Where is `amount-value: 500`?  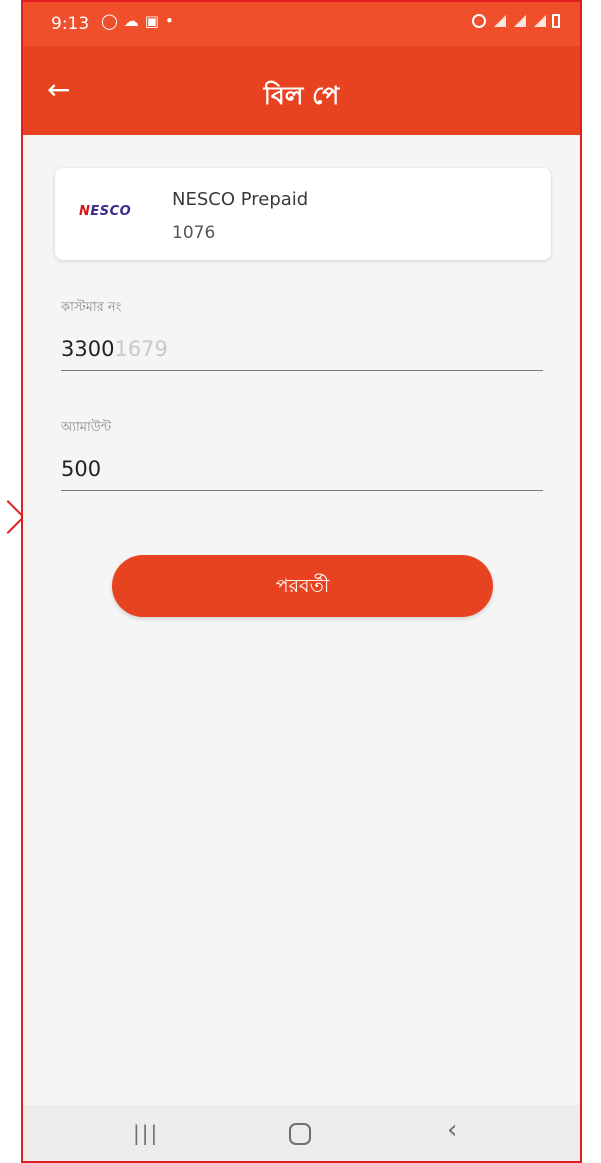
amount-value: 500 is located at coordinates (81, 469).